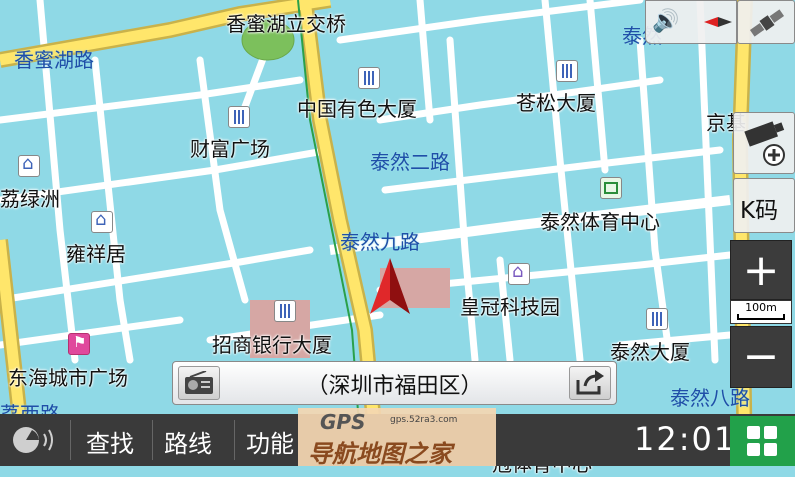  I want to click on share-button, so click(590, 383).